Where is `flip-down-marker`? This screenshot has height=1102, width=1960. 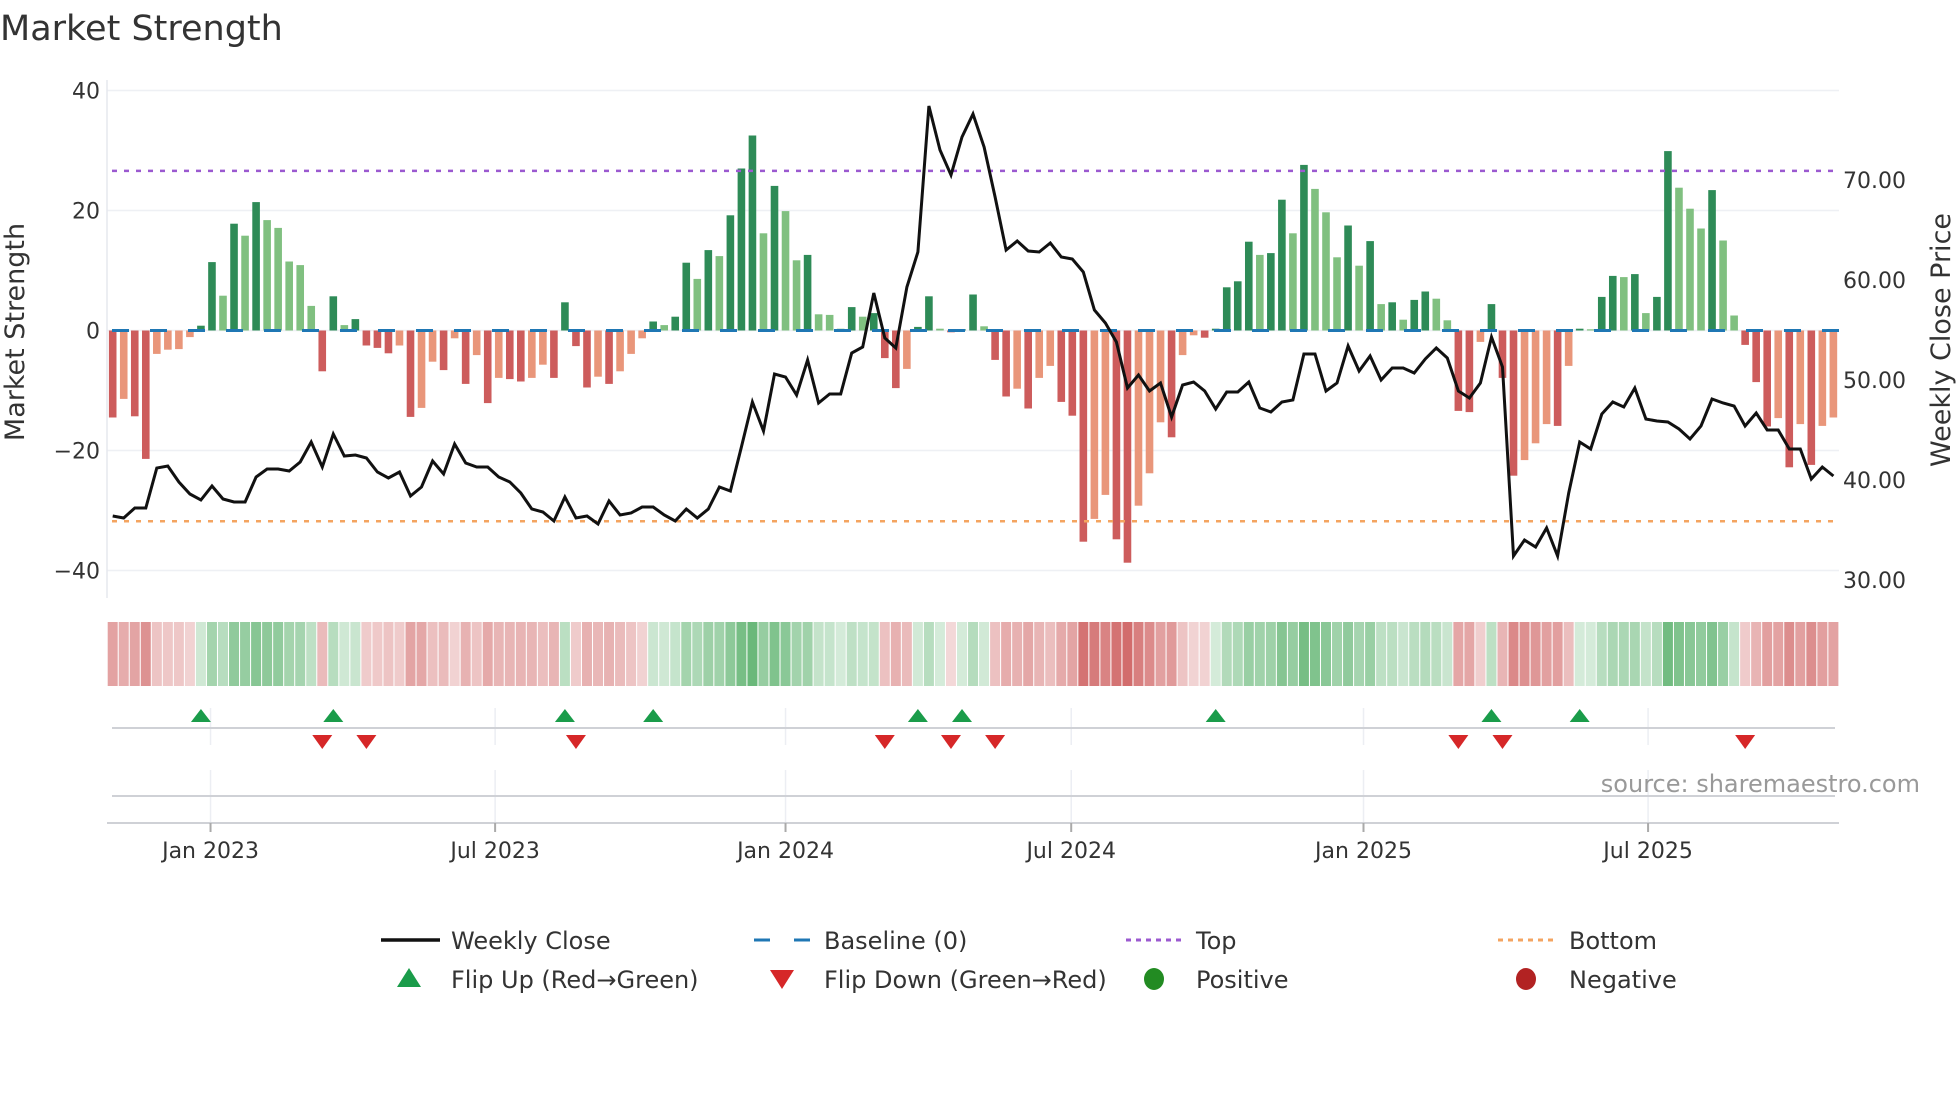
flip-down-marker is located at coordinates (950, 742).